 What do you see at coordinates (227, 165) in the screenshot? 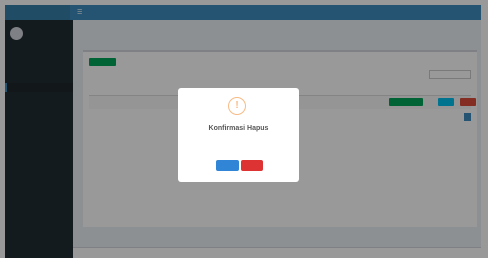
I see `confirm-button` at bounding box center [227, 165].